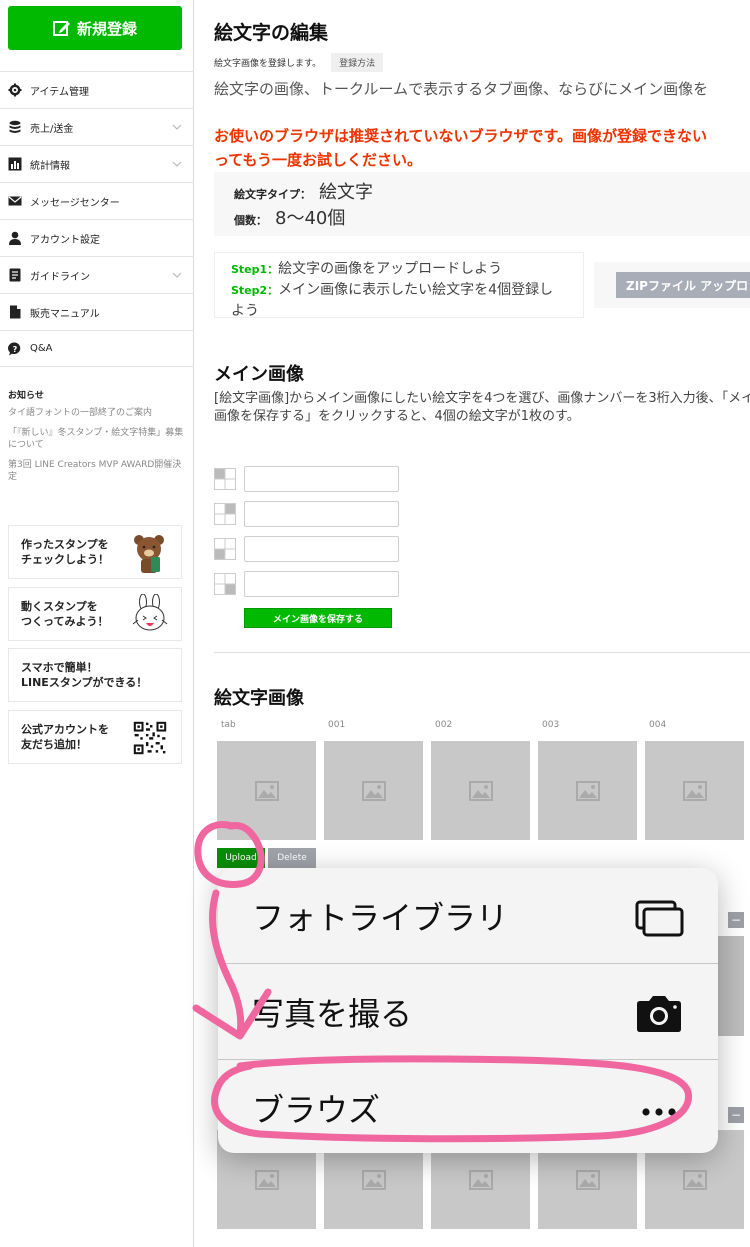  Describe the element at coordinates (149, 554) in the screenshot. I see `brown-bear-icon` at that location.